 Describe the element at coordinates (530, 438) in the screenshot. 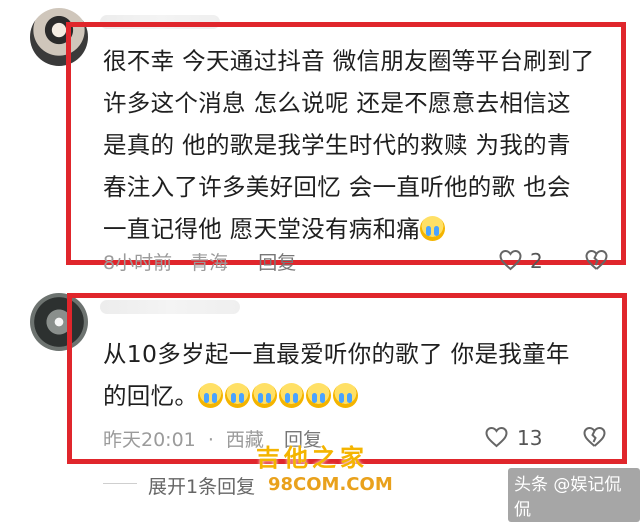

I see `like-count: 13` at that location.